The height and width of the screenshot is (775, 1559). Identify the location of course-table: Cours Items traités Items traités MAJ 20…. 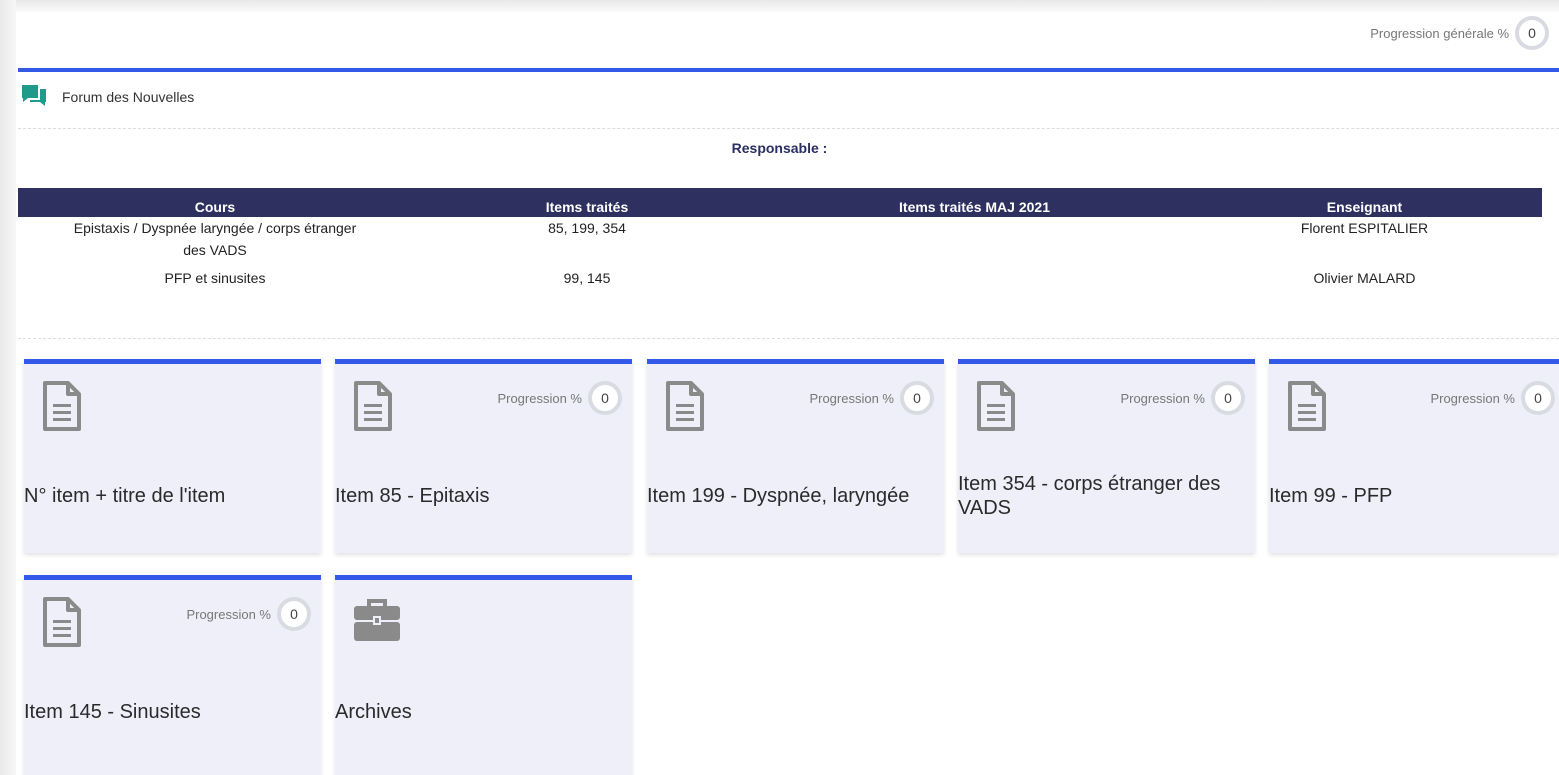
(780, 238).